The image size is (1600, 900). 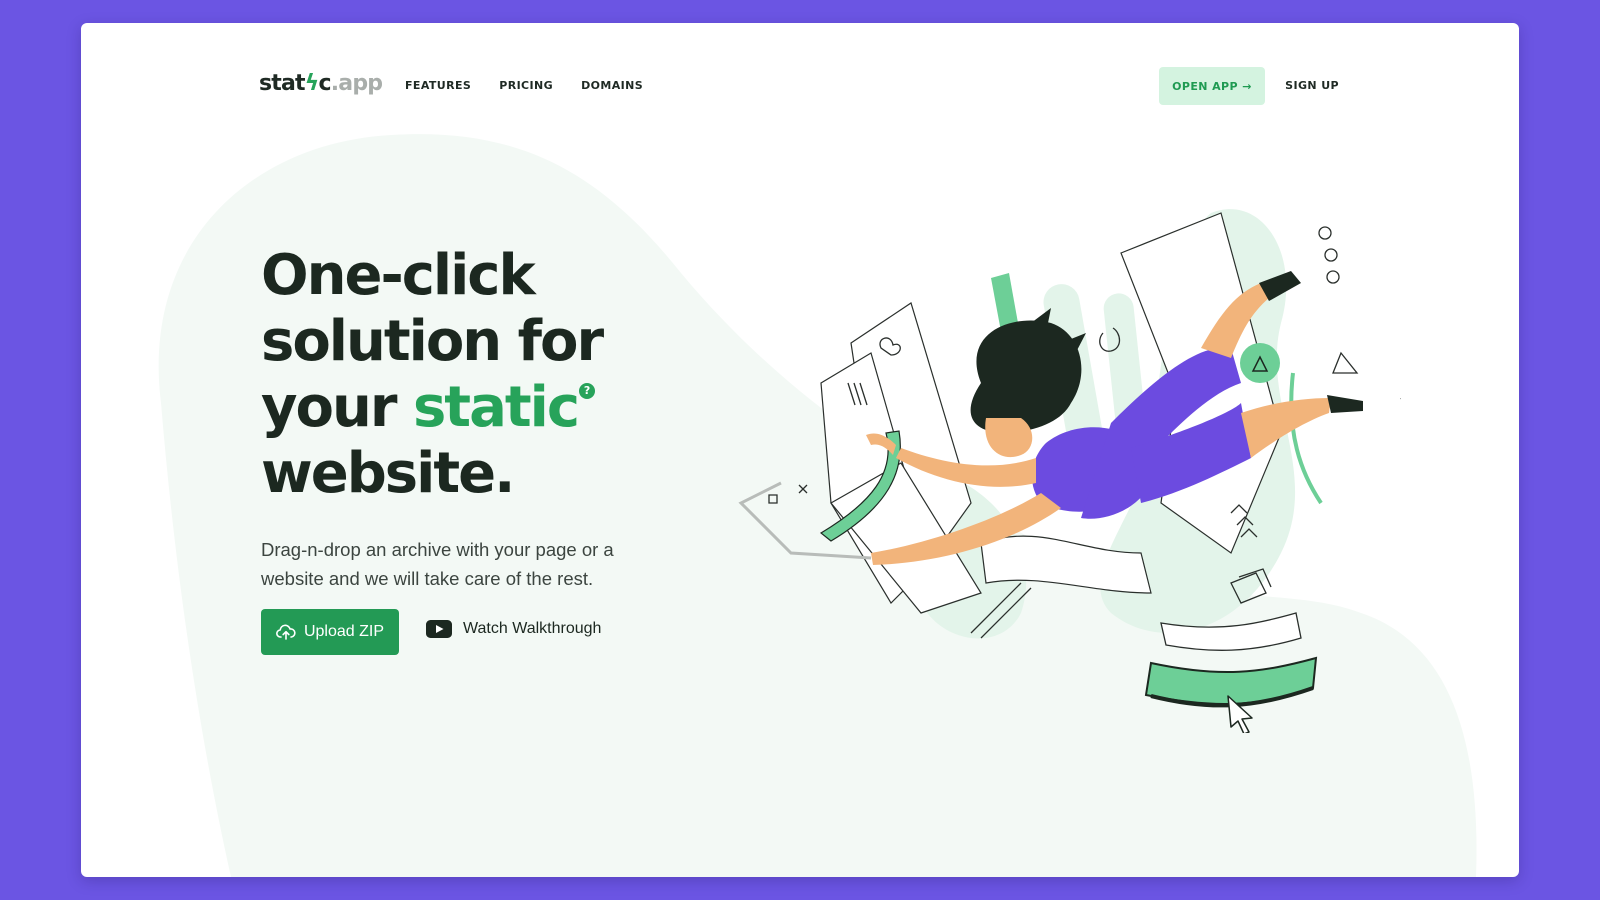 What do you see at coordinates (432, 341) in the screenshot?
I see `hero-title-line-2: solution for` at bounding box center [432, 341].